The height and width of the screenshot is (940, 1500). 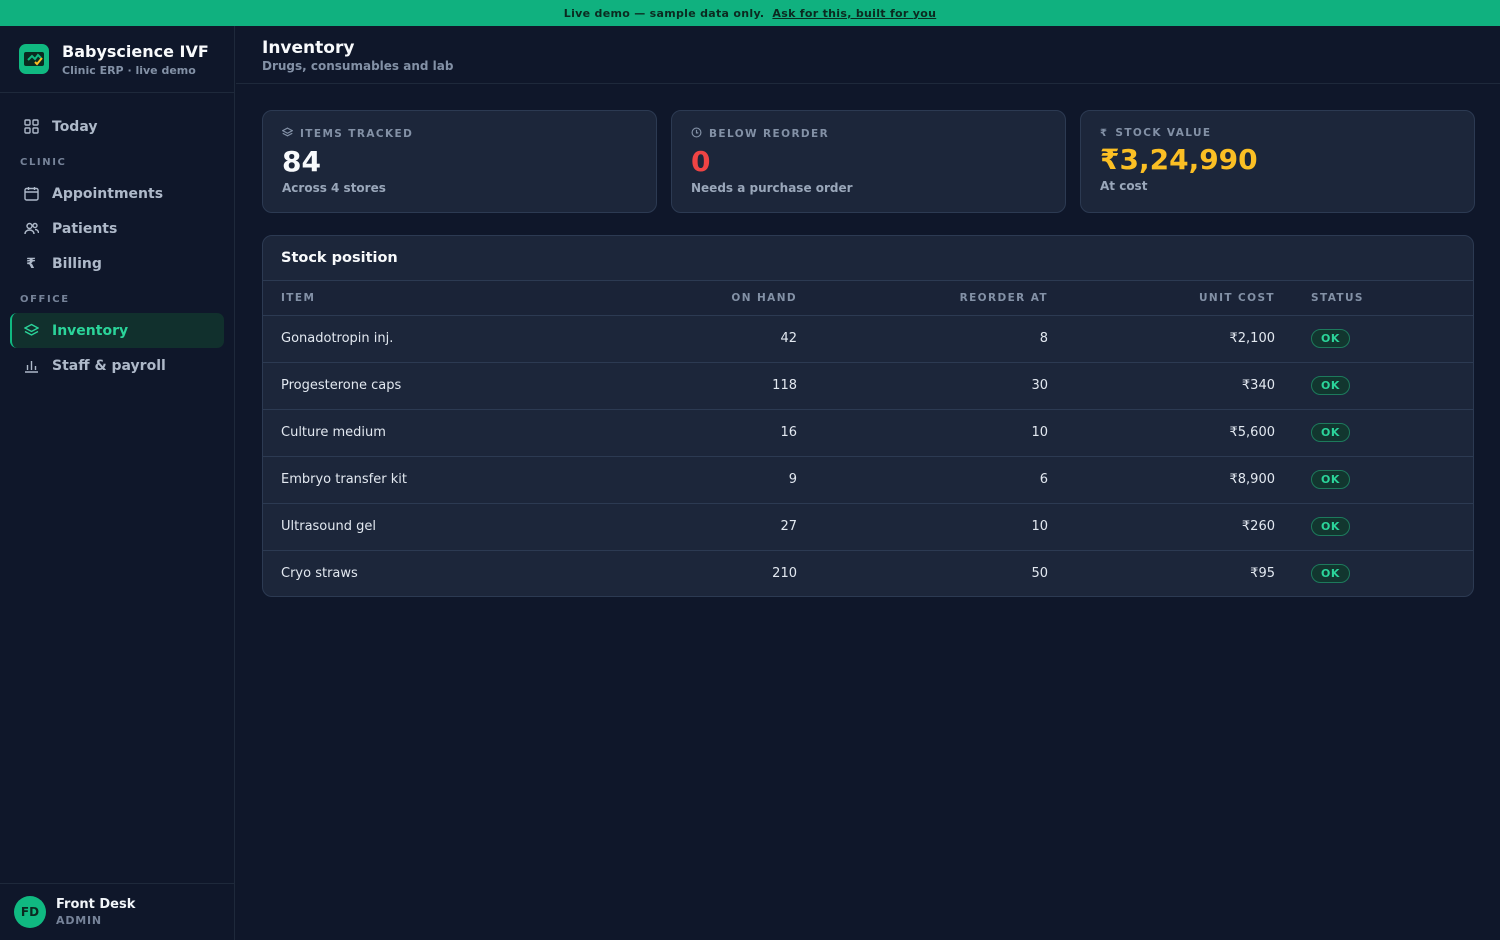 I want to click on cell-unit-cost: ₹260, so click(x=1161, y=527).